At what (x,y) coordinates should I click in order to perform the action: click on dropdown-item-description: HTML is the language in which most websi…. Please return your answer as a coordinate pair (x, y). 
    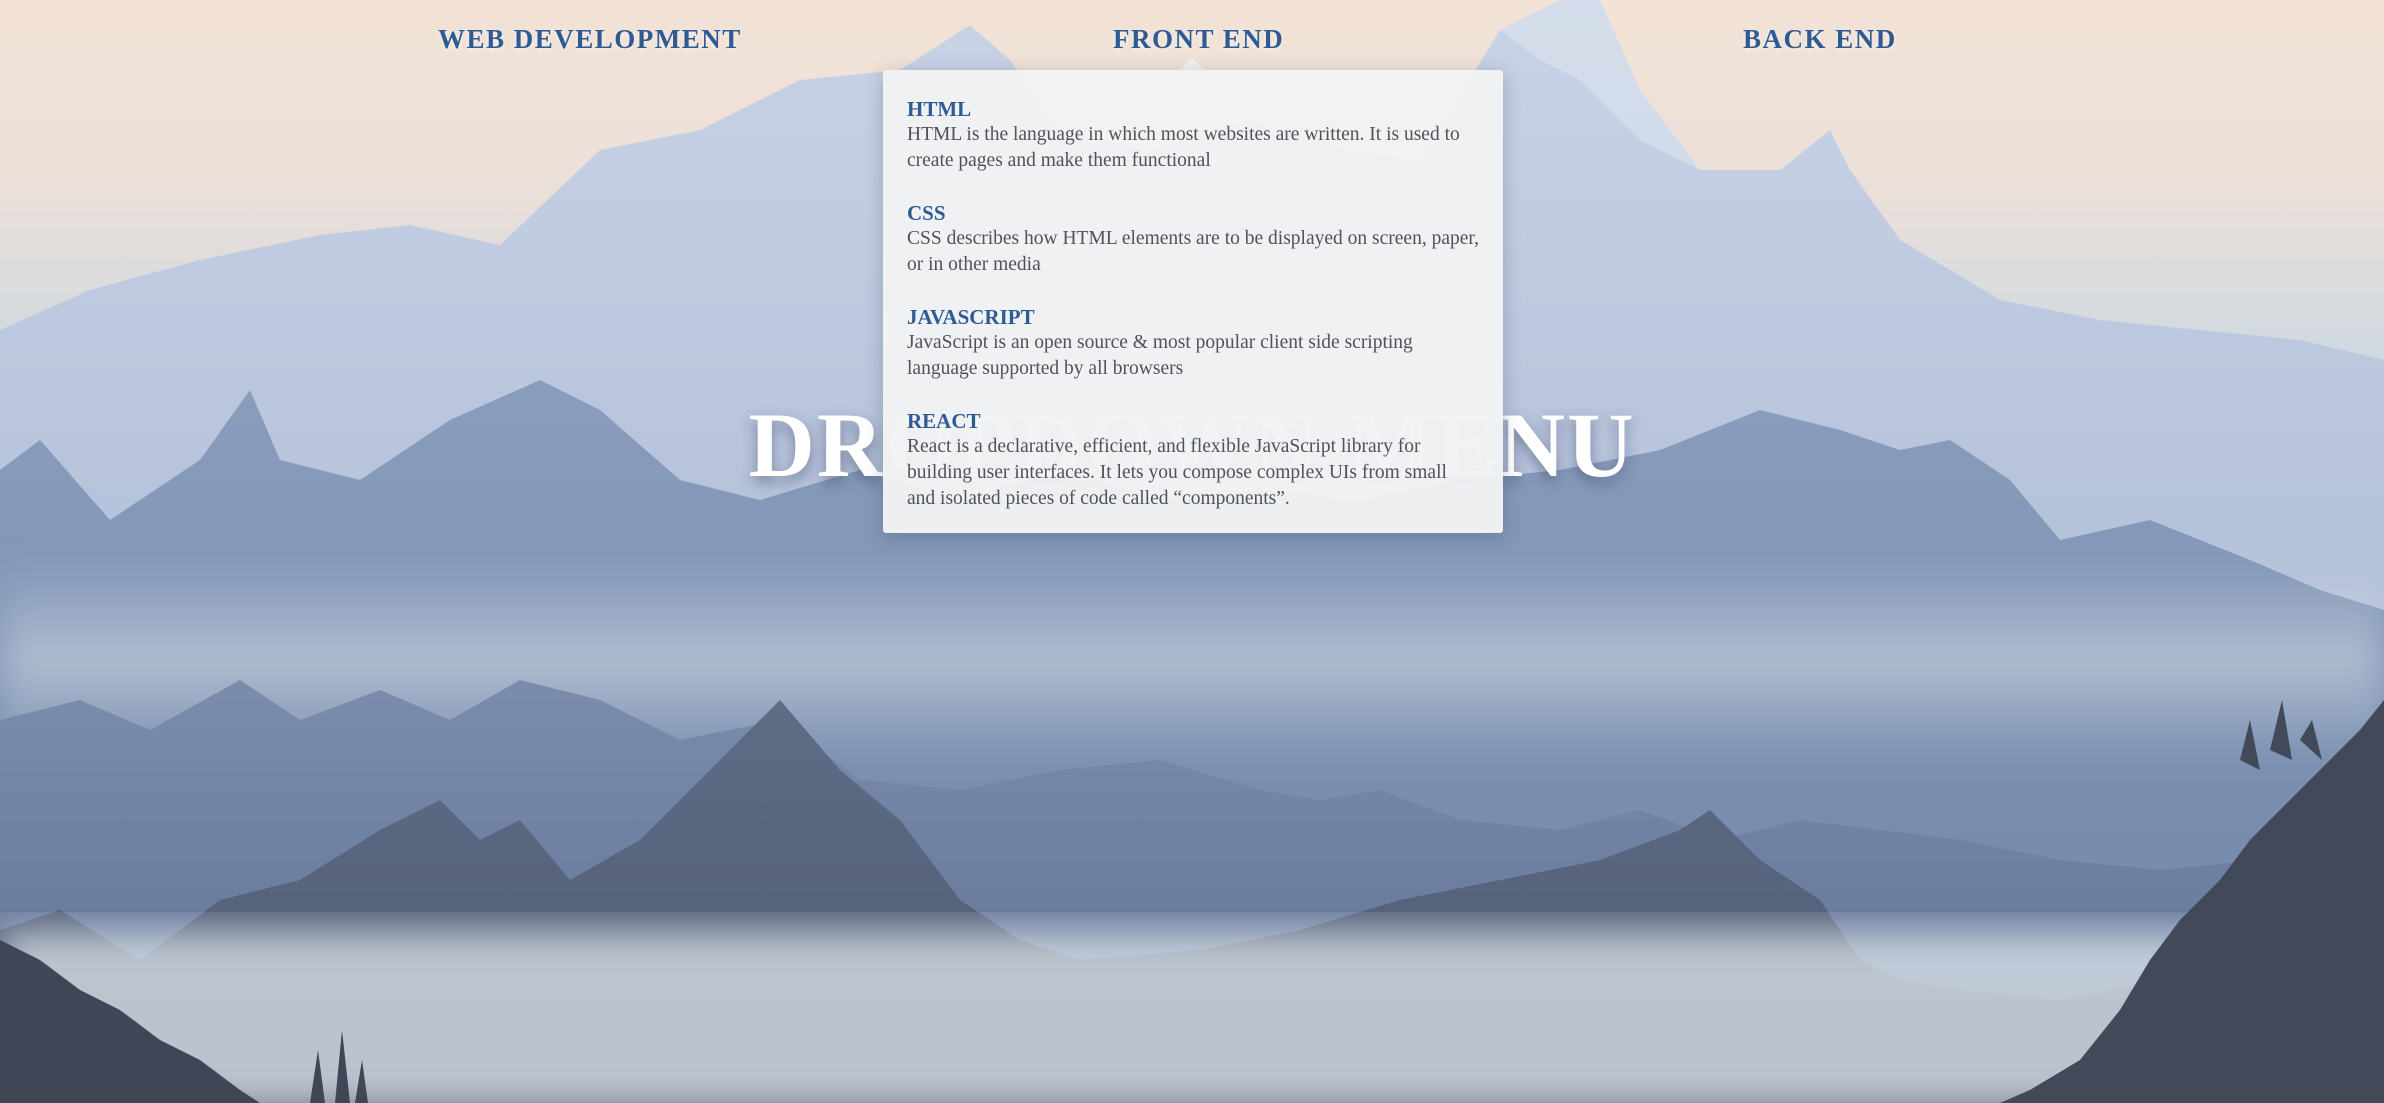
    Looking at the image, I should click on (1183, 147).